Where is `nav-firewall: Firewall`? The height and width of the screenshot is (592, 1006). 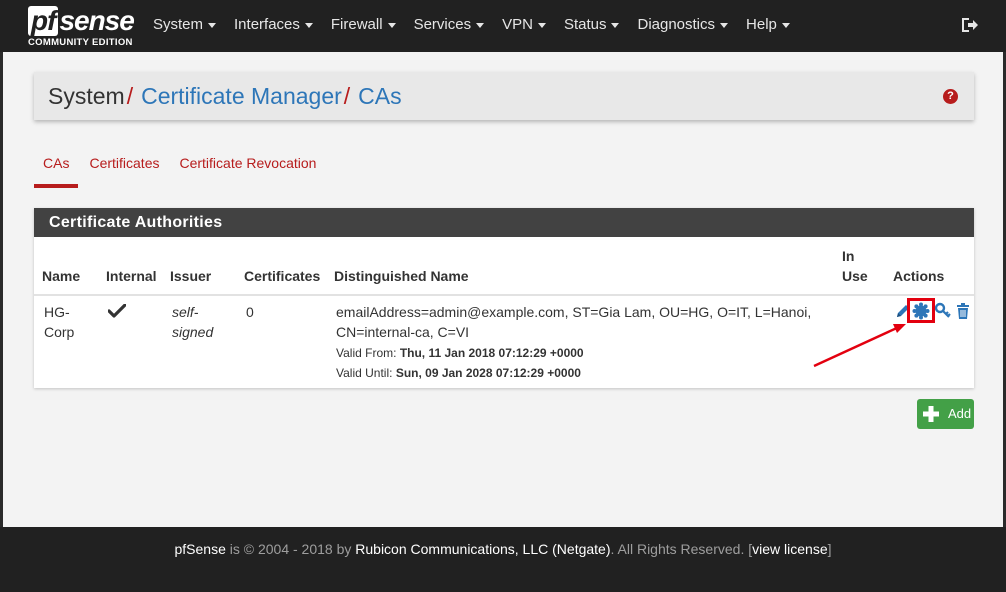 nav-firewall: Firewall is located at coordinates (363, 26).